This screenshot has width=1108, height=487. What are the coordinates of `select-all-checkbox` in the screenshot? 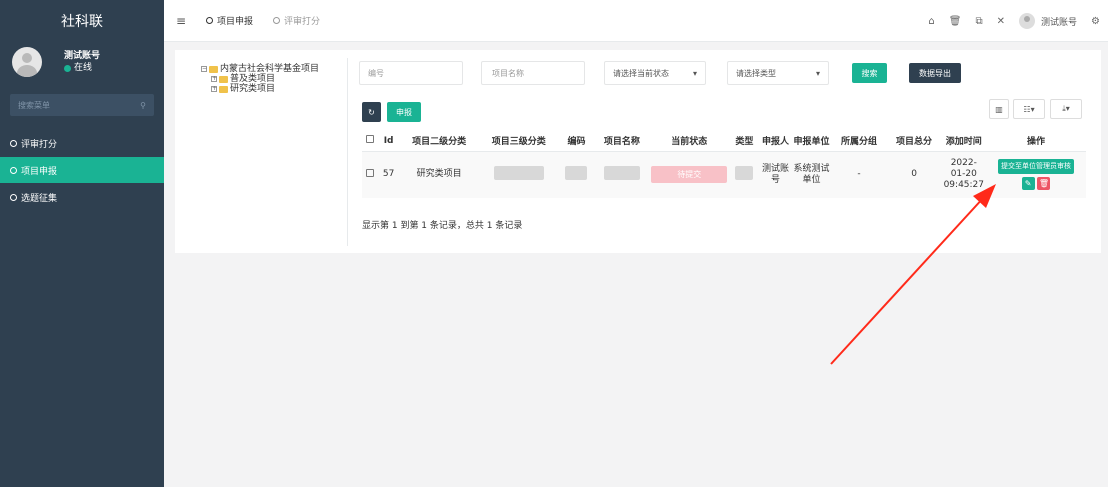 It's located at (370, 139).